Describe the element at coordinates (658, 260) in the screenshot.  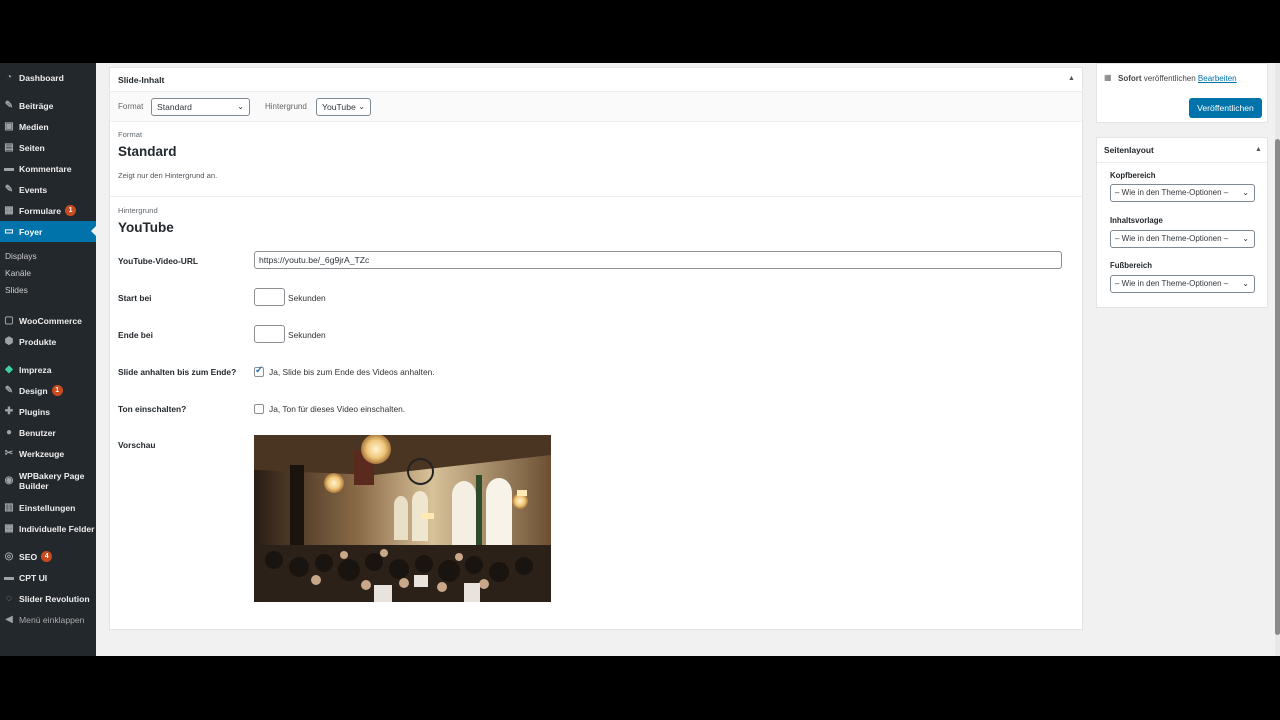
I see `youtube-url-input: https://youtu.be/_6g9jrA_TZc` at that location.